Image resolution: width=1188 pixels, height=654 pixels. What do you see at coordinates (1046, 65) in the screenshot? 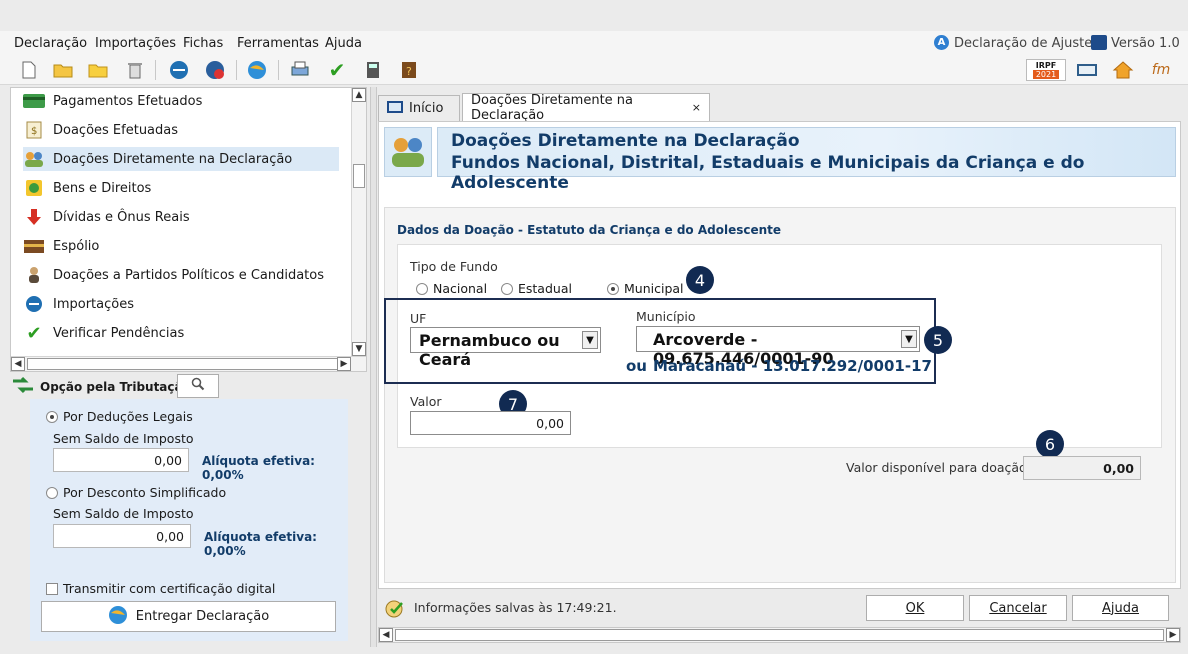
I see `irpf-label: IRPF` at bounding box center [1046, 65].